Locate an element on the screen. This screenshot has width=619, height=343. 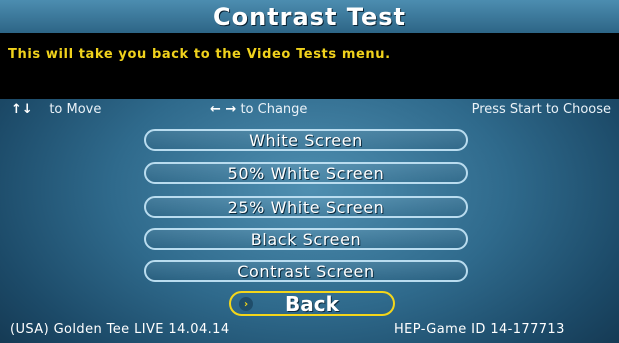
up-down-arrows-icon: ↑↓ is located at coordinates (22, 109).